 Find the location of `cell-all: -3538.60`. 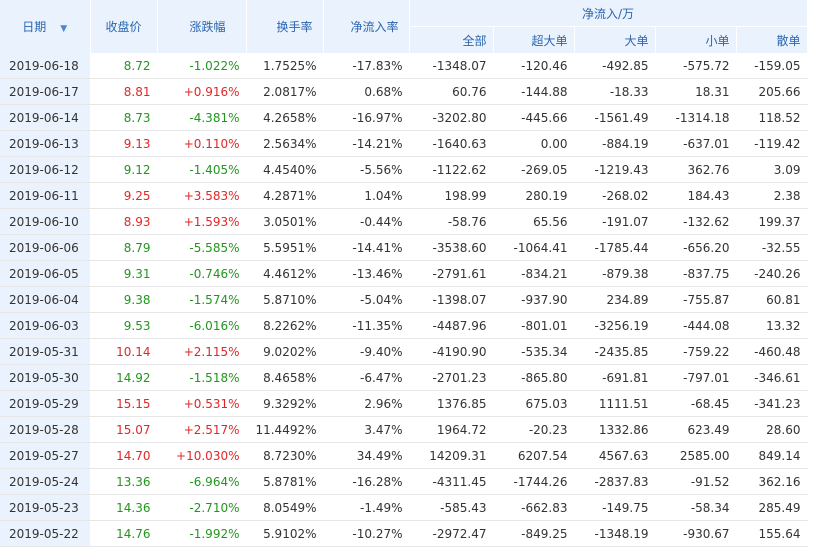

cell-all: -3538.60 is located at coordinates (451, 247).